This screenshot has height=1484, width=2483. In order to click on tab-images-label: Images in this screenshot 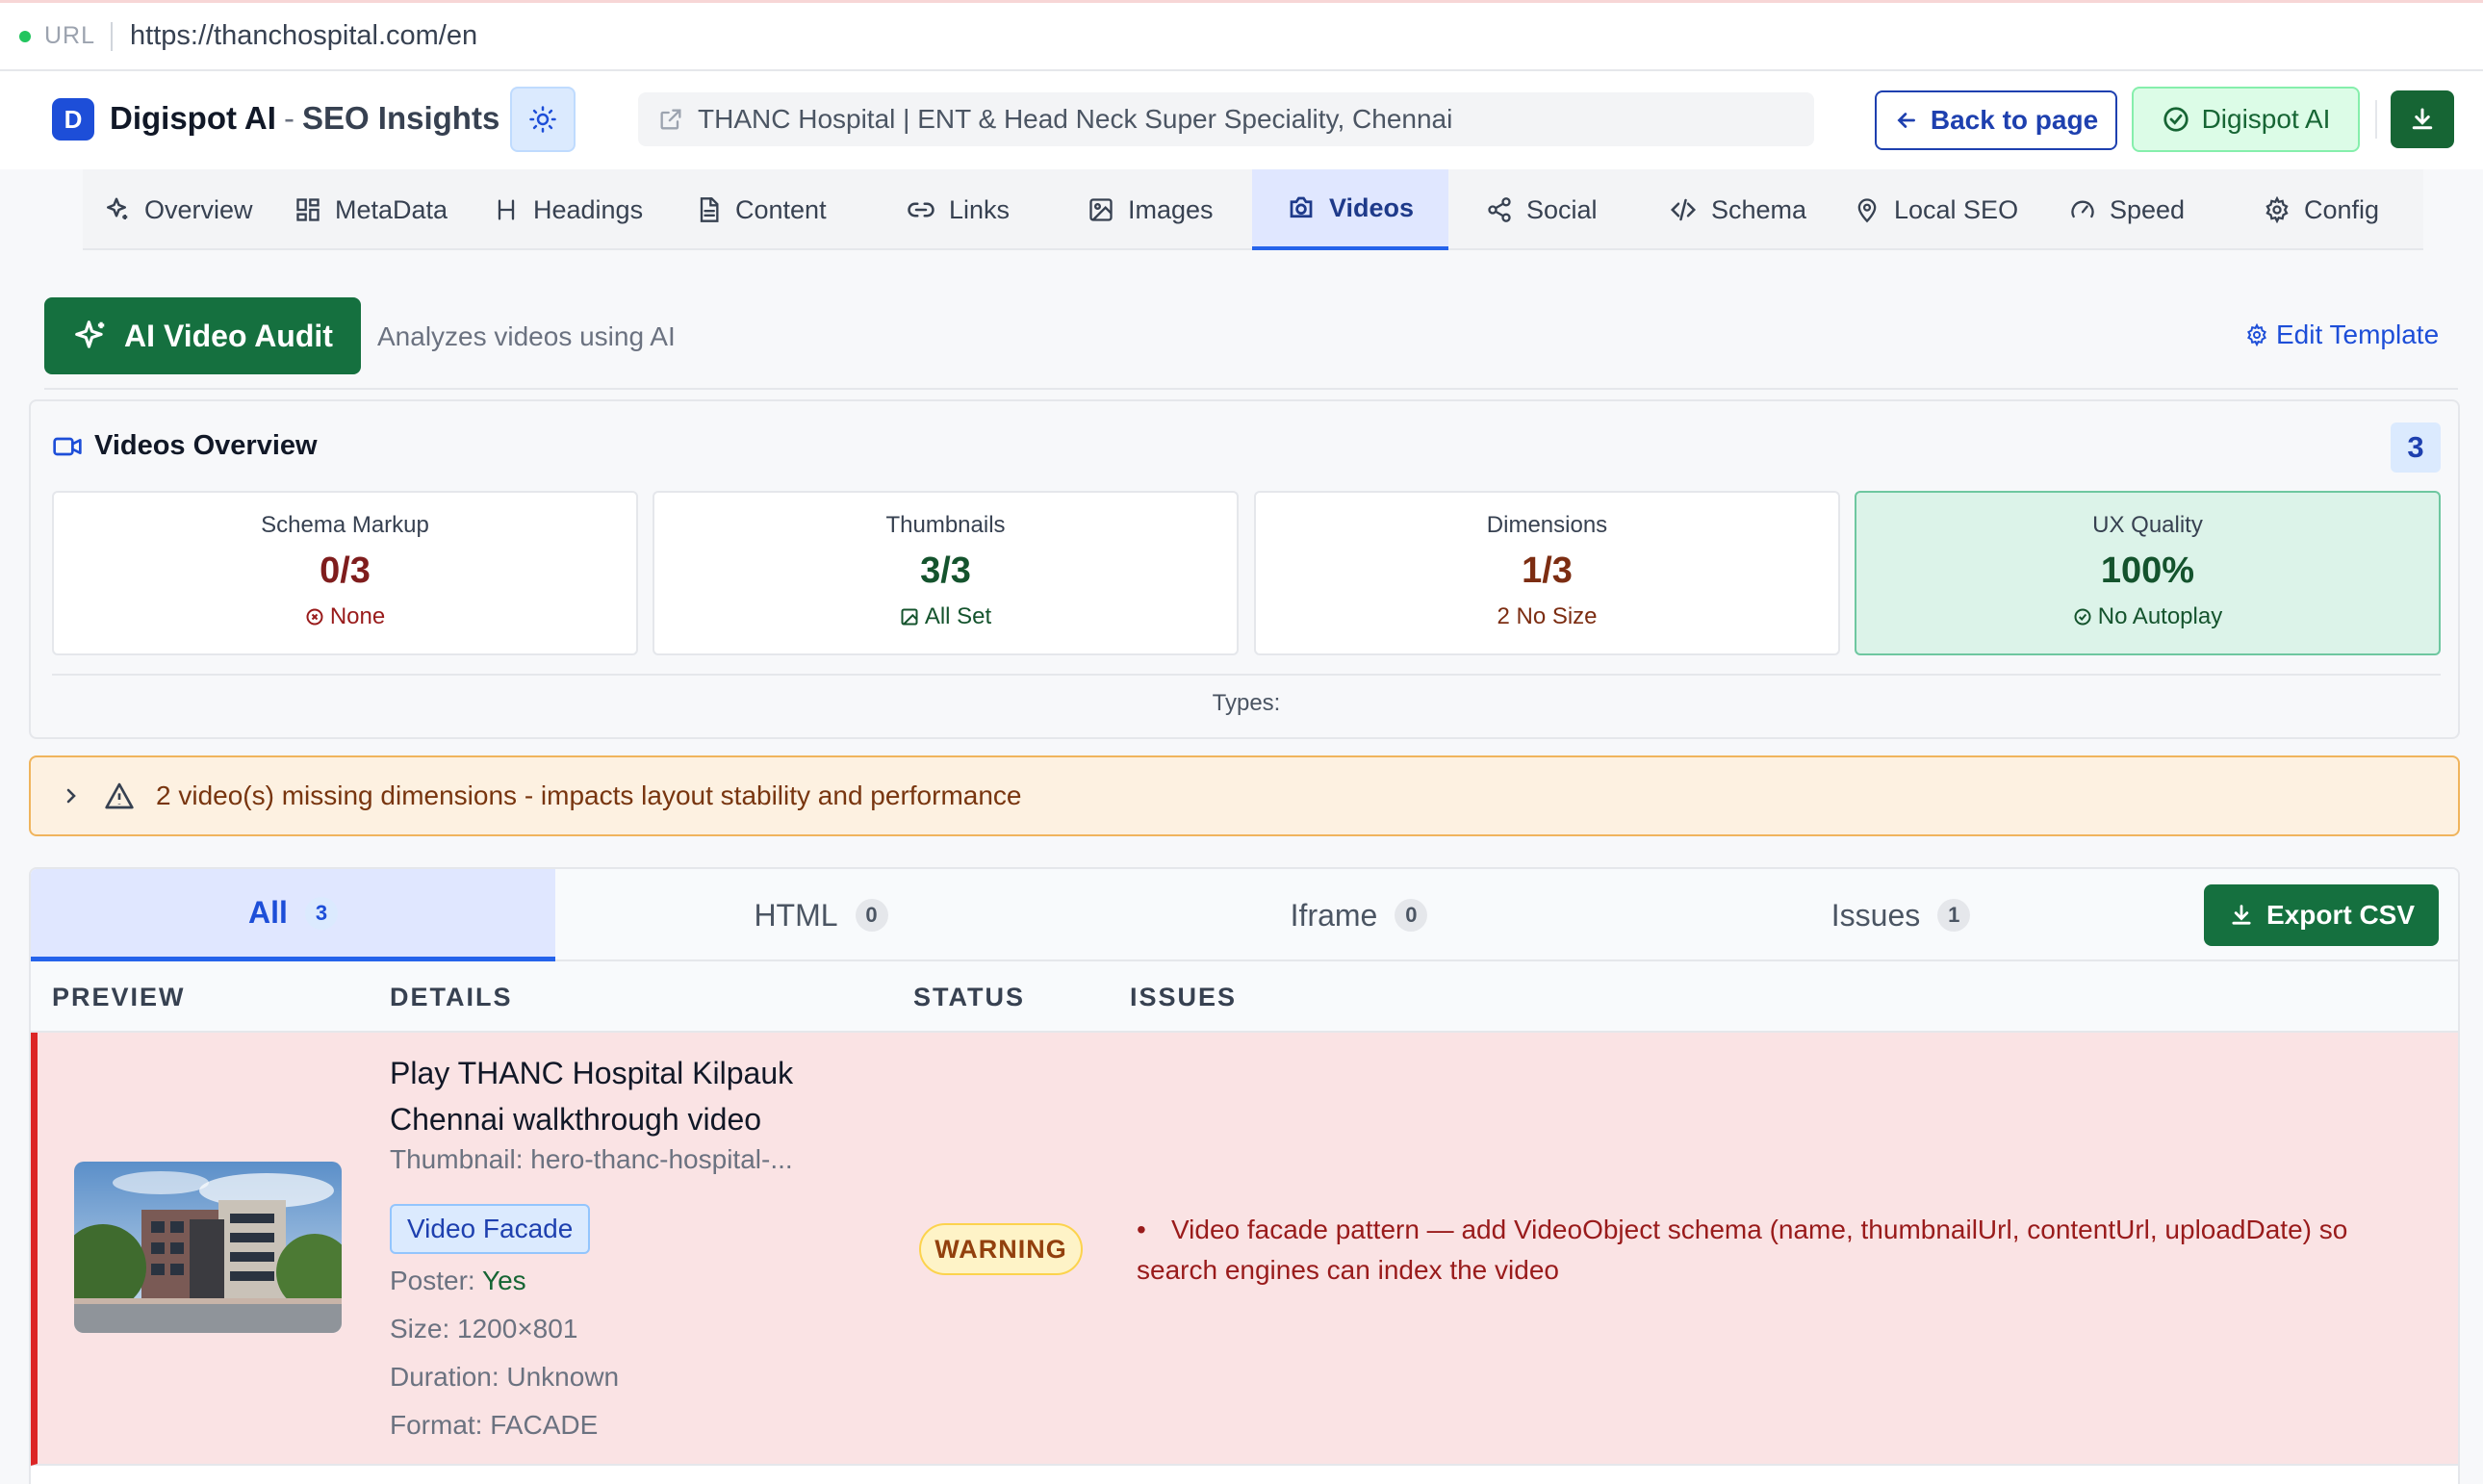, I will do `click(1171, 209)`.